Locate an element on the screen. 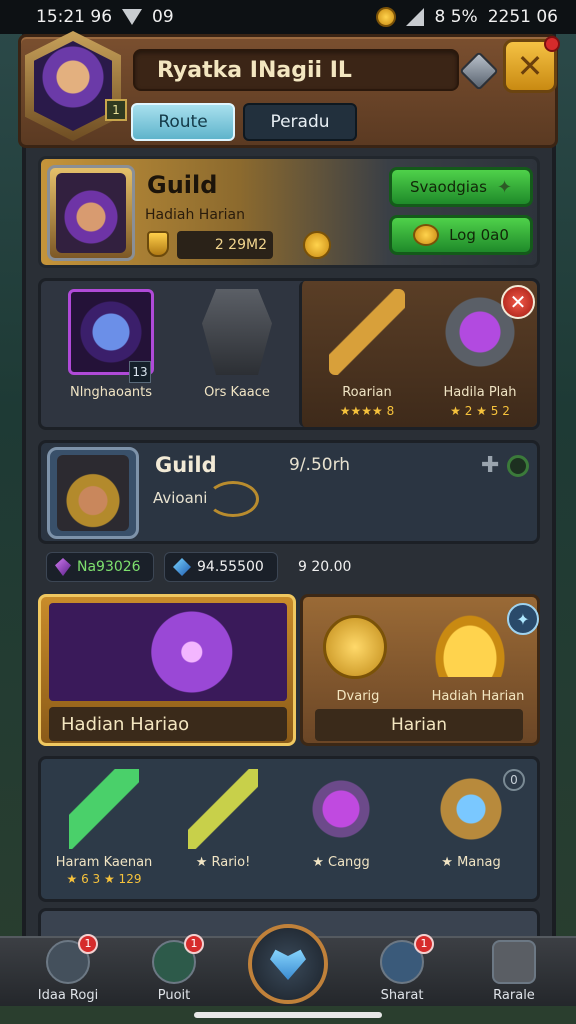 The height and width of the screenshot is (1024, 576). inventory-item: Haram Kaenan ★ 6 3 ★ 129 is located at coordinates (104, 827).